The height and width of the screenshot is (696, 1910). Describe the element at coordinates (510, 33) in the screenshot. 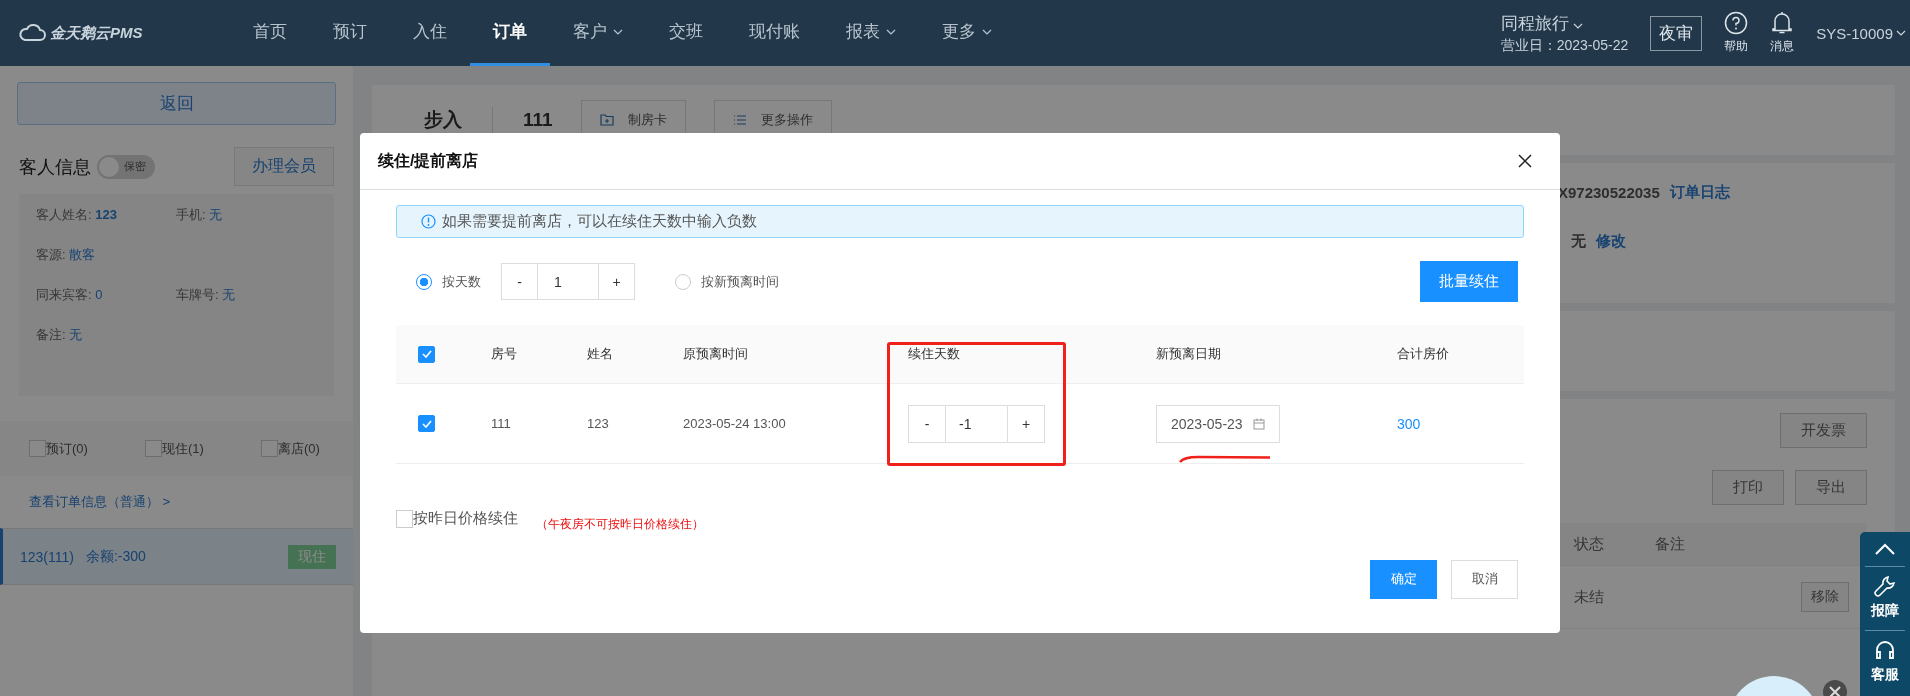

I see `nav-menu-item: 订单` at that location.